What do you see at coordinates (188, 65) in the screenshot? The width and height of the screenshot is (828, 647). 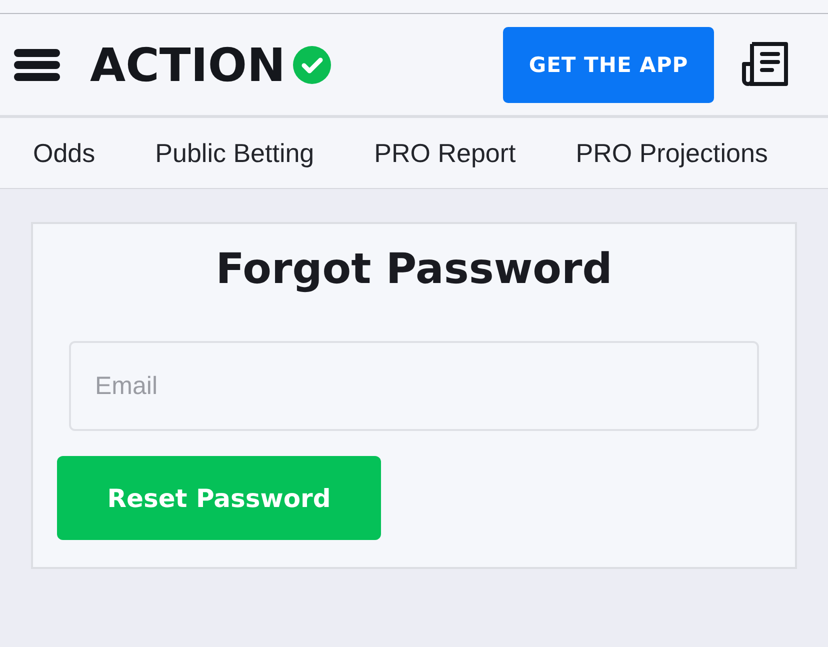 I see `logo: ACTION` at bounding box center [188, 65].